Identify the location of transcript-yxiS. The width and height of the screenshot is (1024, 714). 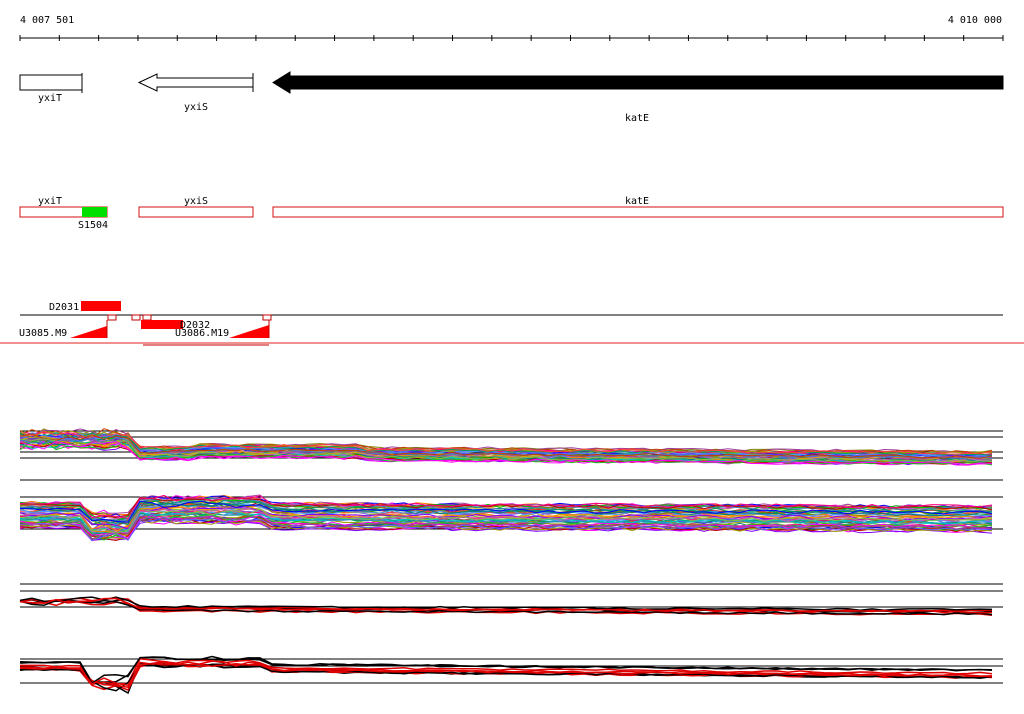
(196, 212).